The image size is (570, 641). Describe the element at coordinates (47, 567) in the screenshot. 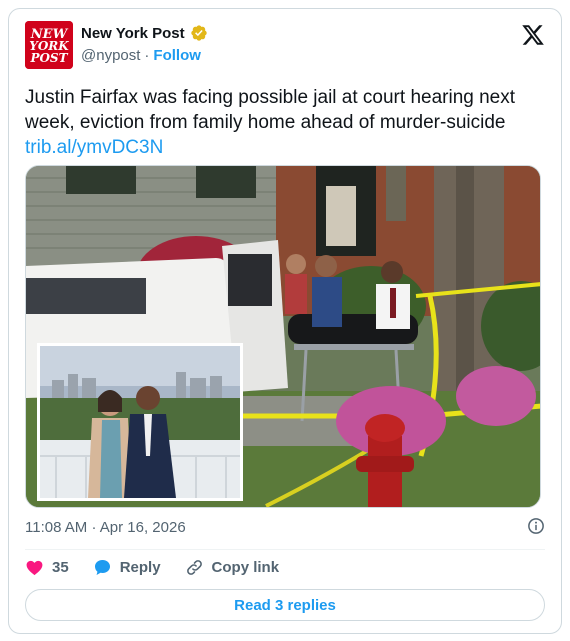

I see `like-button: 35` at that location.